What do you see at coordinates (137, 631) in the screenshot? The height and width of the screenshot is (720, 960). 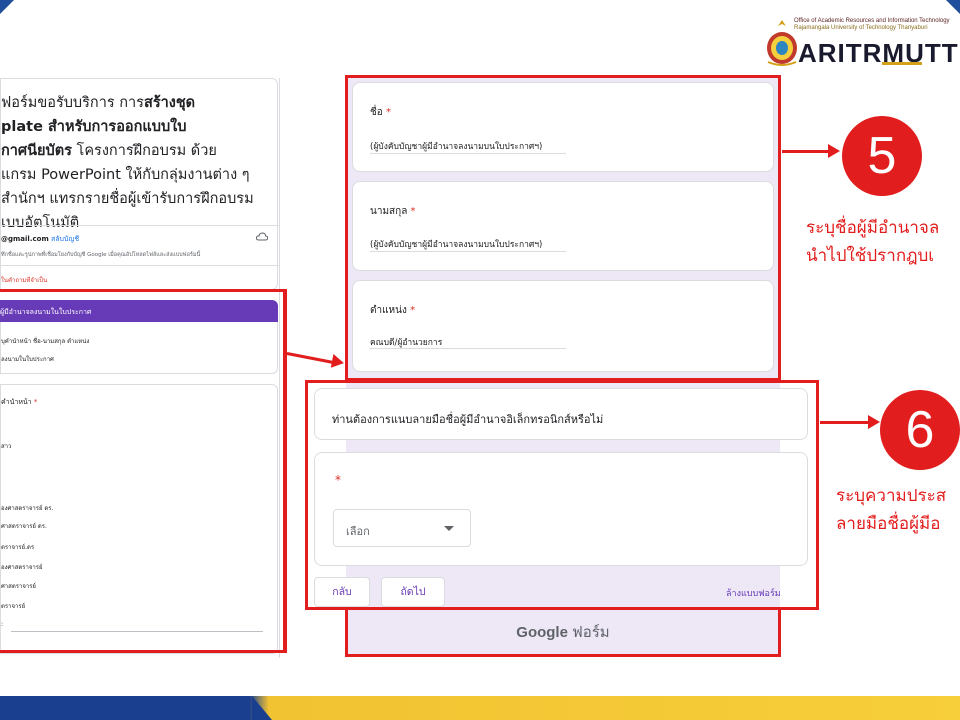 I see `other-input-line` at bounding box center [137, 631].